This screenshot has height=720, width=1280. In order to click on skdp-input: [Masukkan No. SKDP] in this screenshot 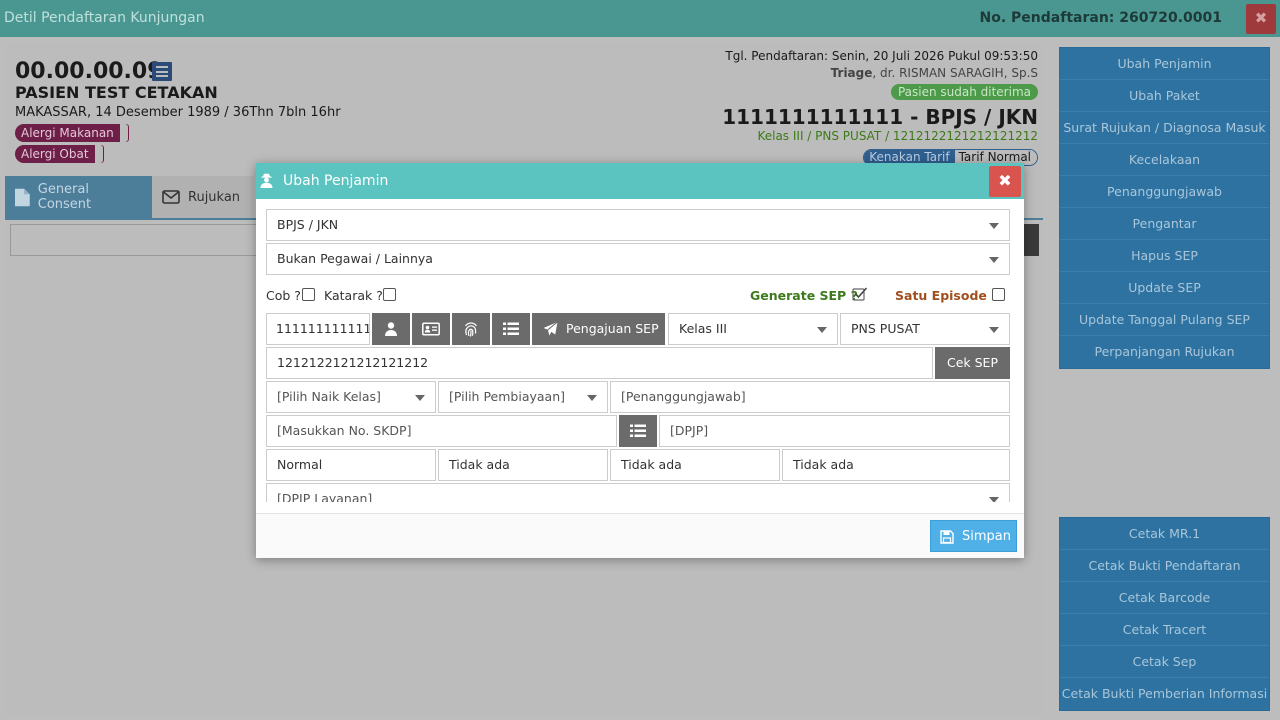, I will do `click(441, 431)`.